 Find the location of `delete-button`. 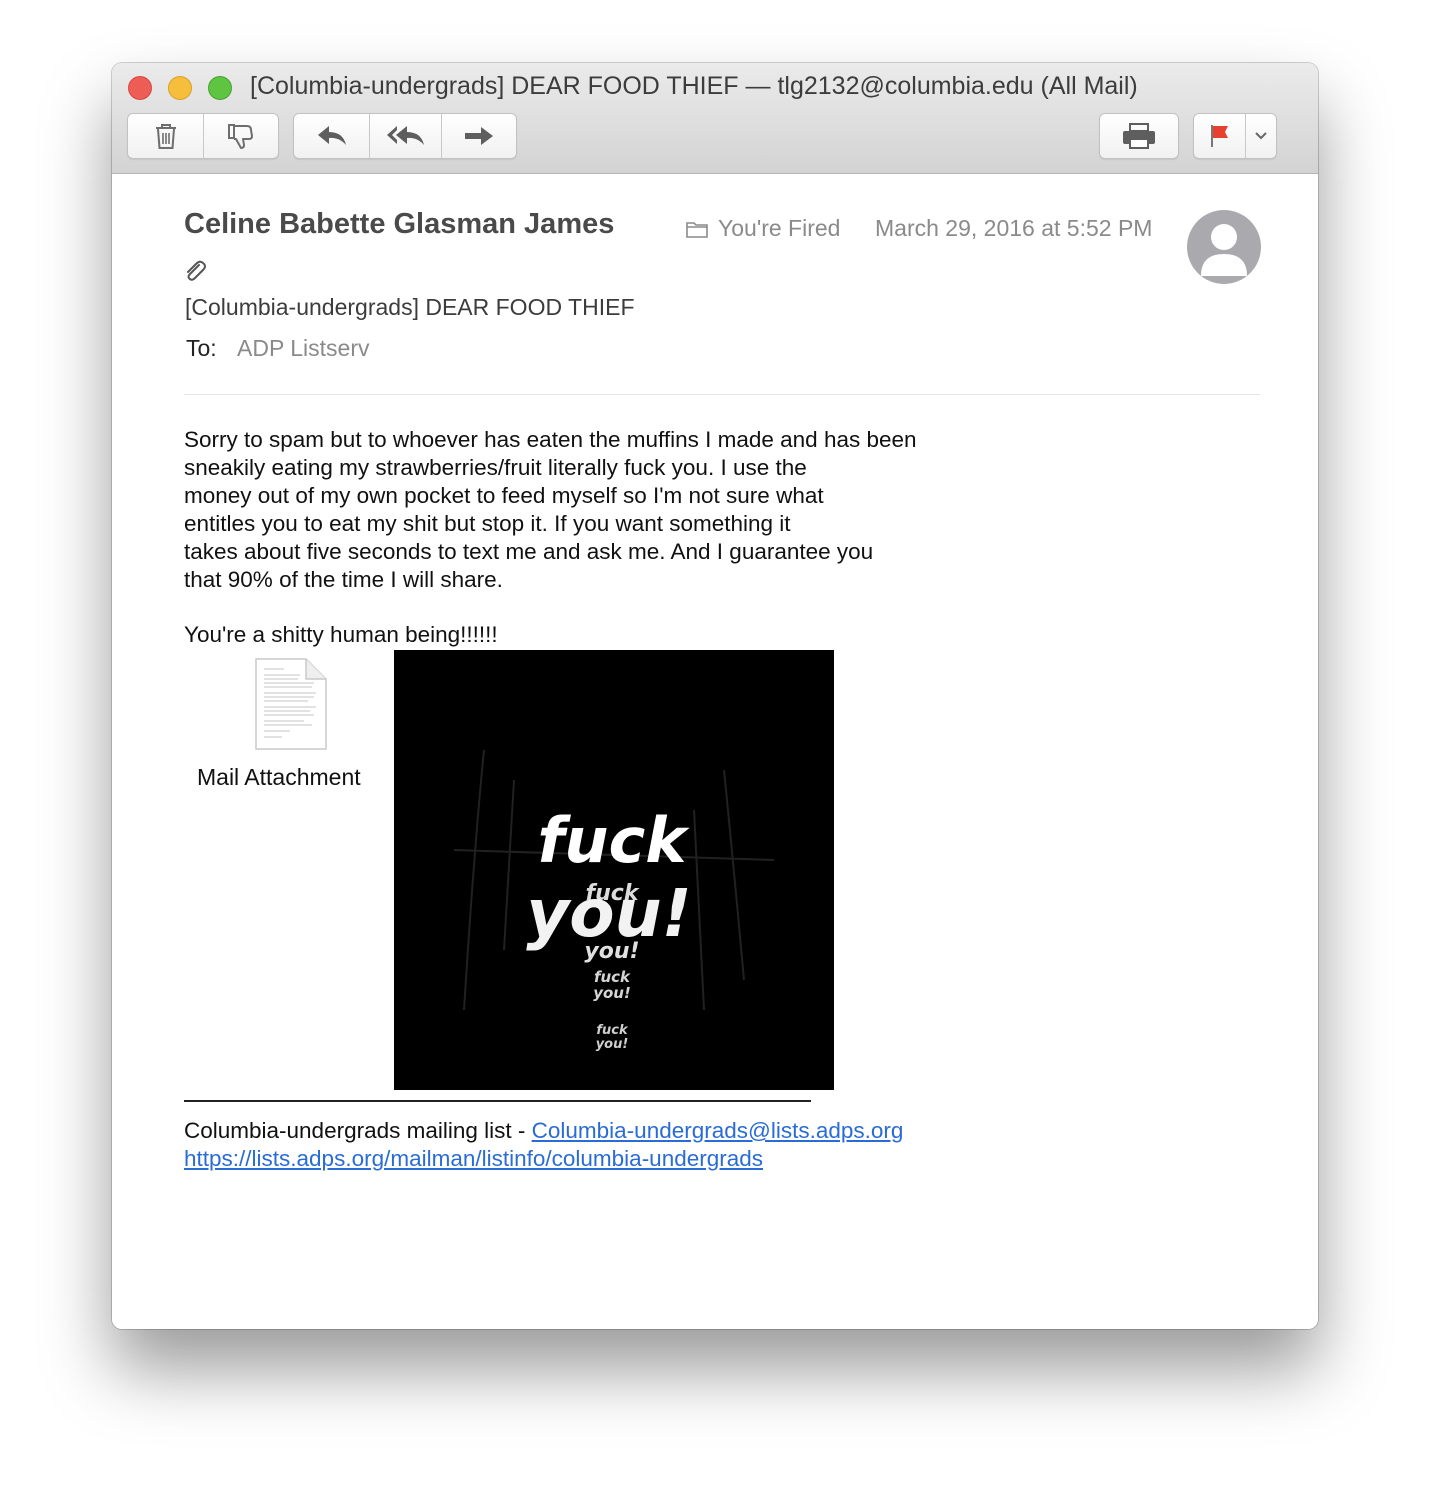

delete-button is located at coordinates (166, 136).